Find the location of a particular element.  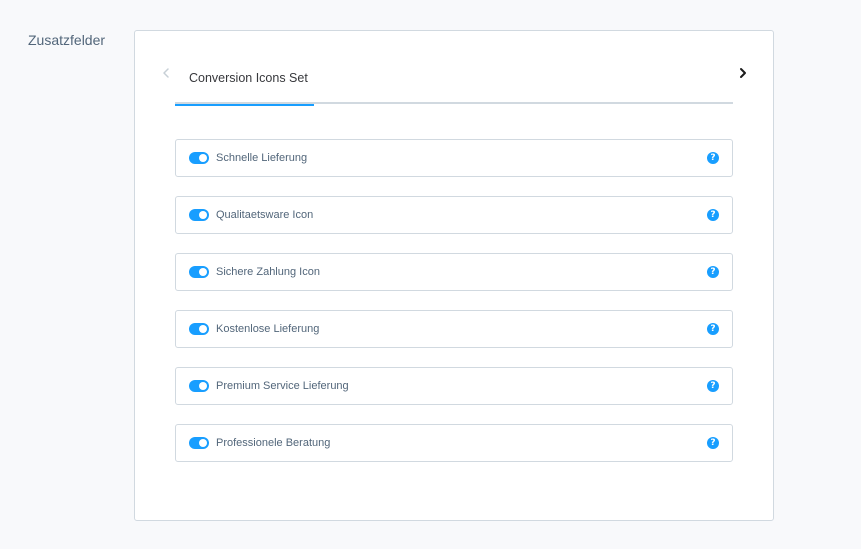

field-label: Sichere Zahlung Icon is located at coordinates (268, 272).